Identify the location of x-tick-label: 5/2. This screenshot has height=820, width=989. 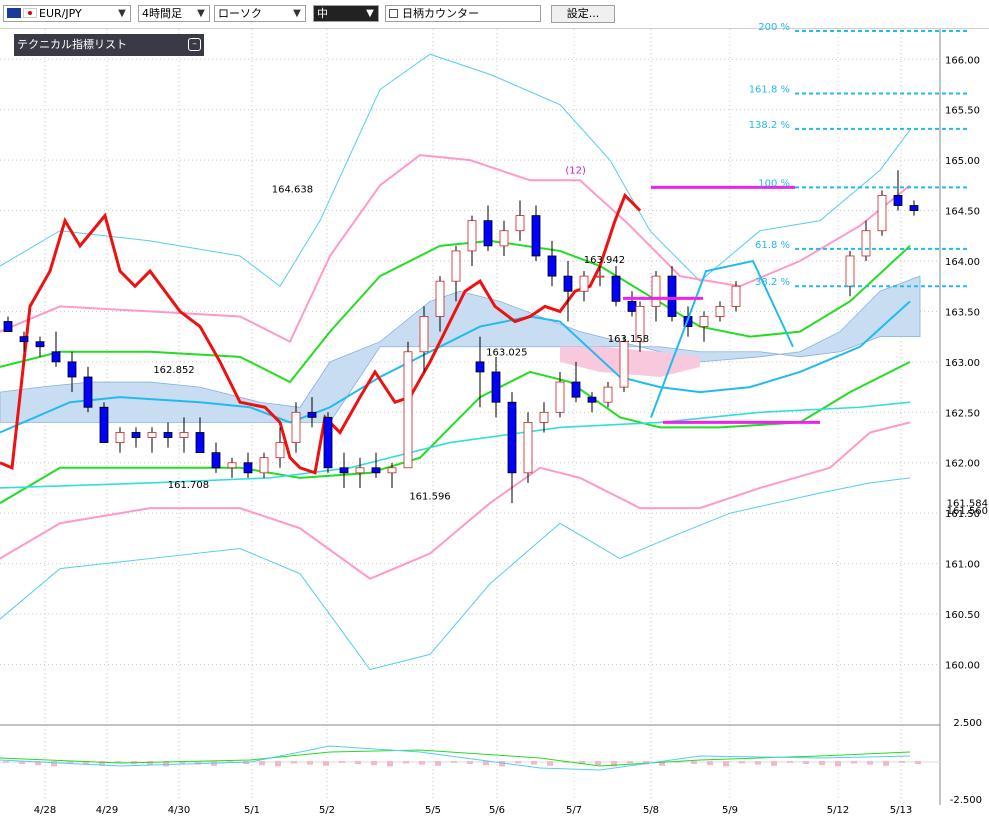
(327, 810).